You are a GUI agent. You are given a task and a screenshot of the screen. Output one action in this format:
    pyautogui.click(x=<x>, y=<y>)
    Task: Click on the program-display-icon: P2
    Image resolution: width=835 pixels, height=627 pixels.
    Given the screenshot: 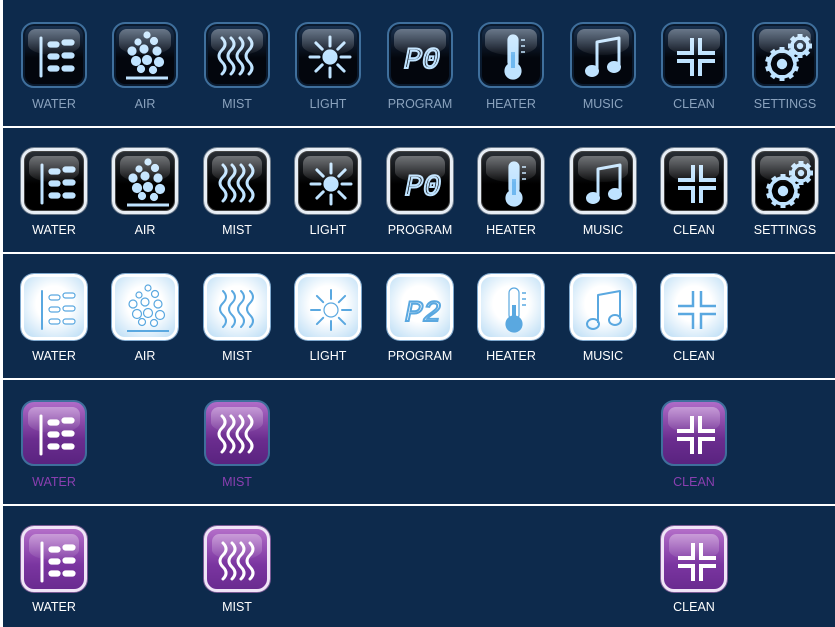 What is the action you would take?
    pyautogui.click(x=420, y=307)
    